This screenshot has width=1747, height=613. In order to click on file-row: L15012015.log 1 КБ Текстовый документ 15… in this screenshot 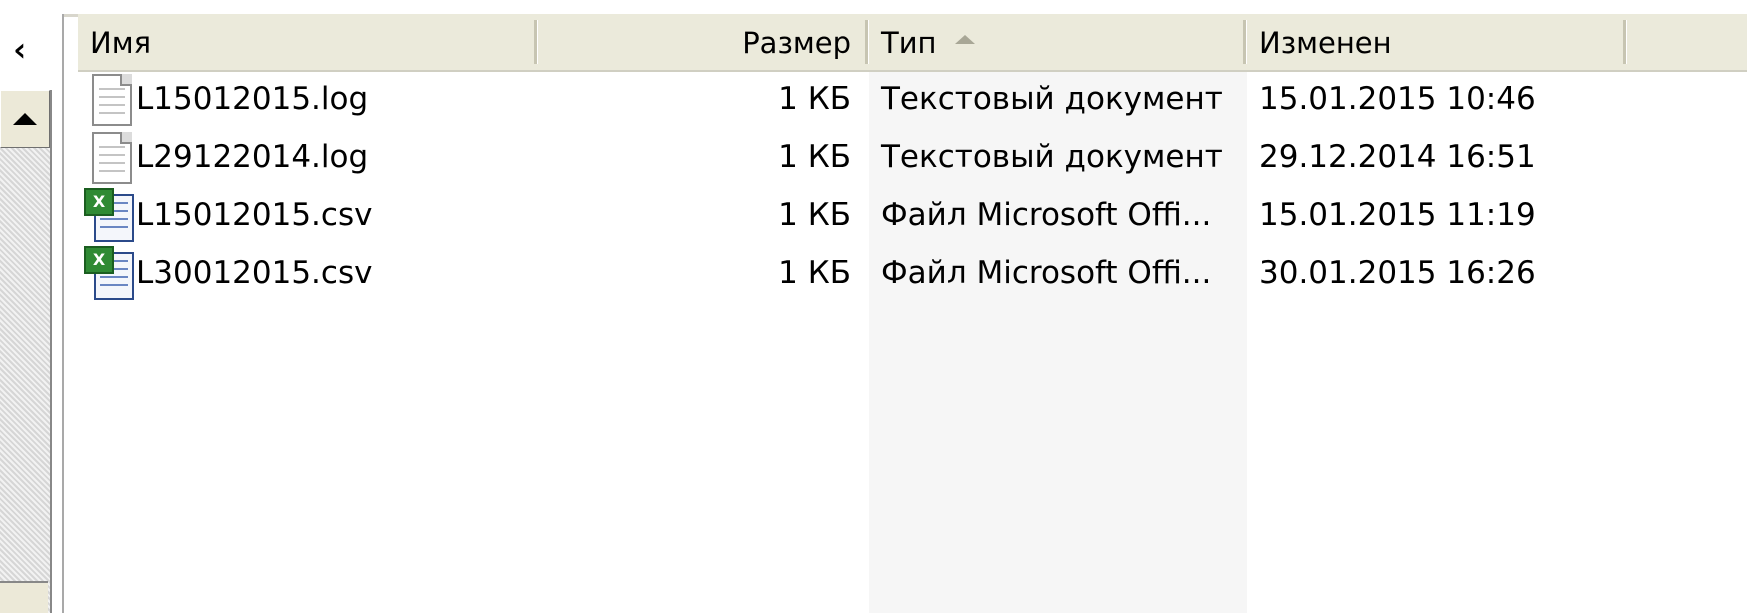, I will do `click(912, 99)`.